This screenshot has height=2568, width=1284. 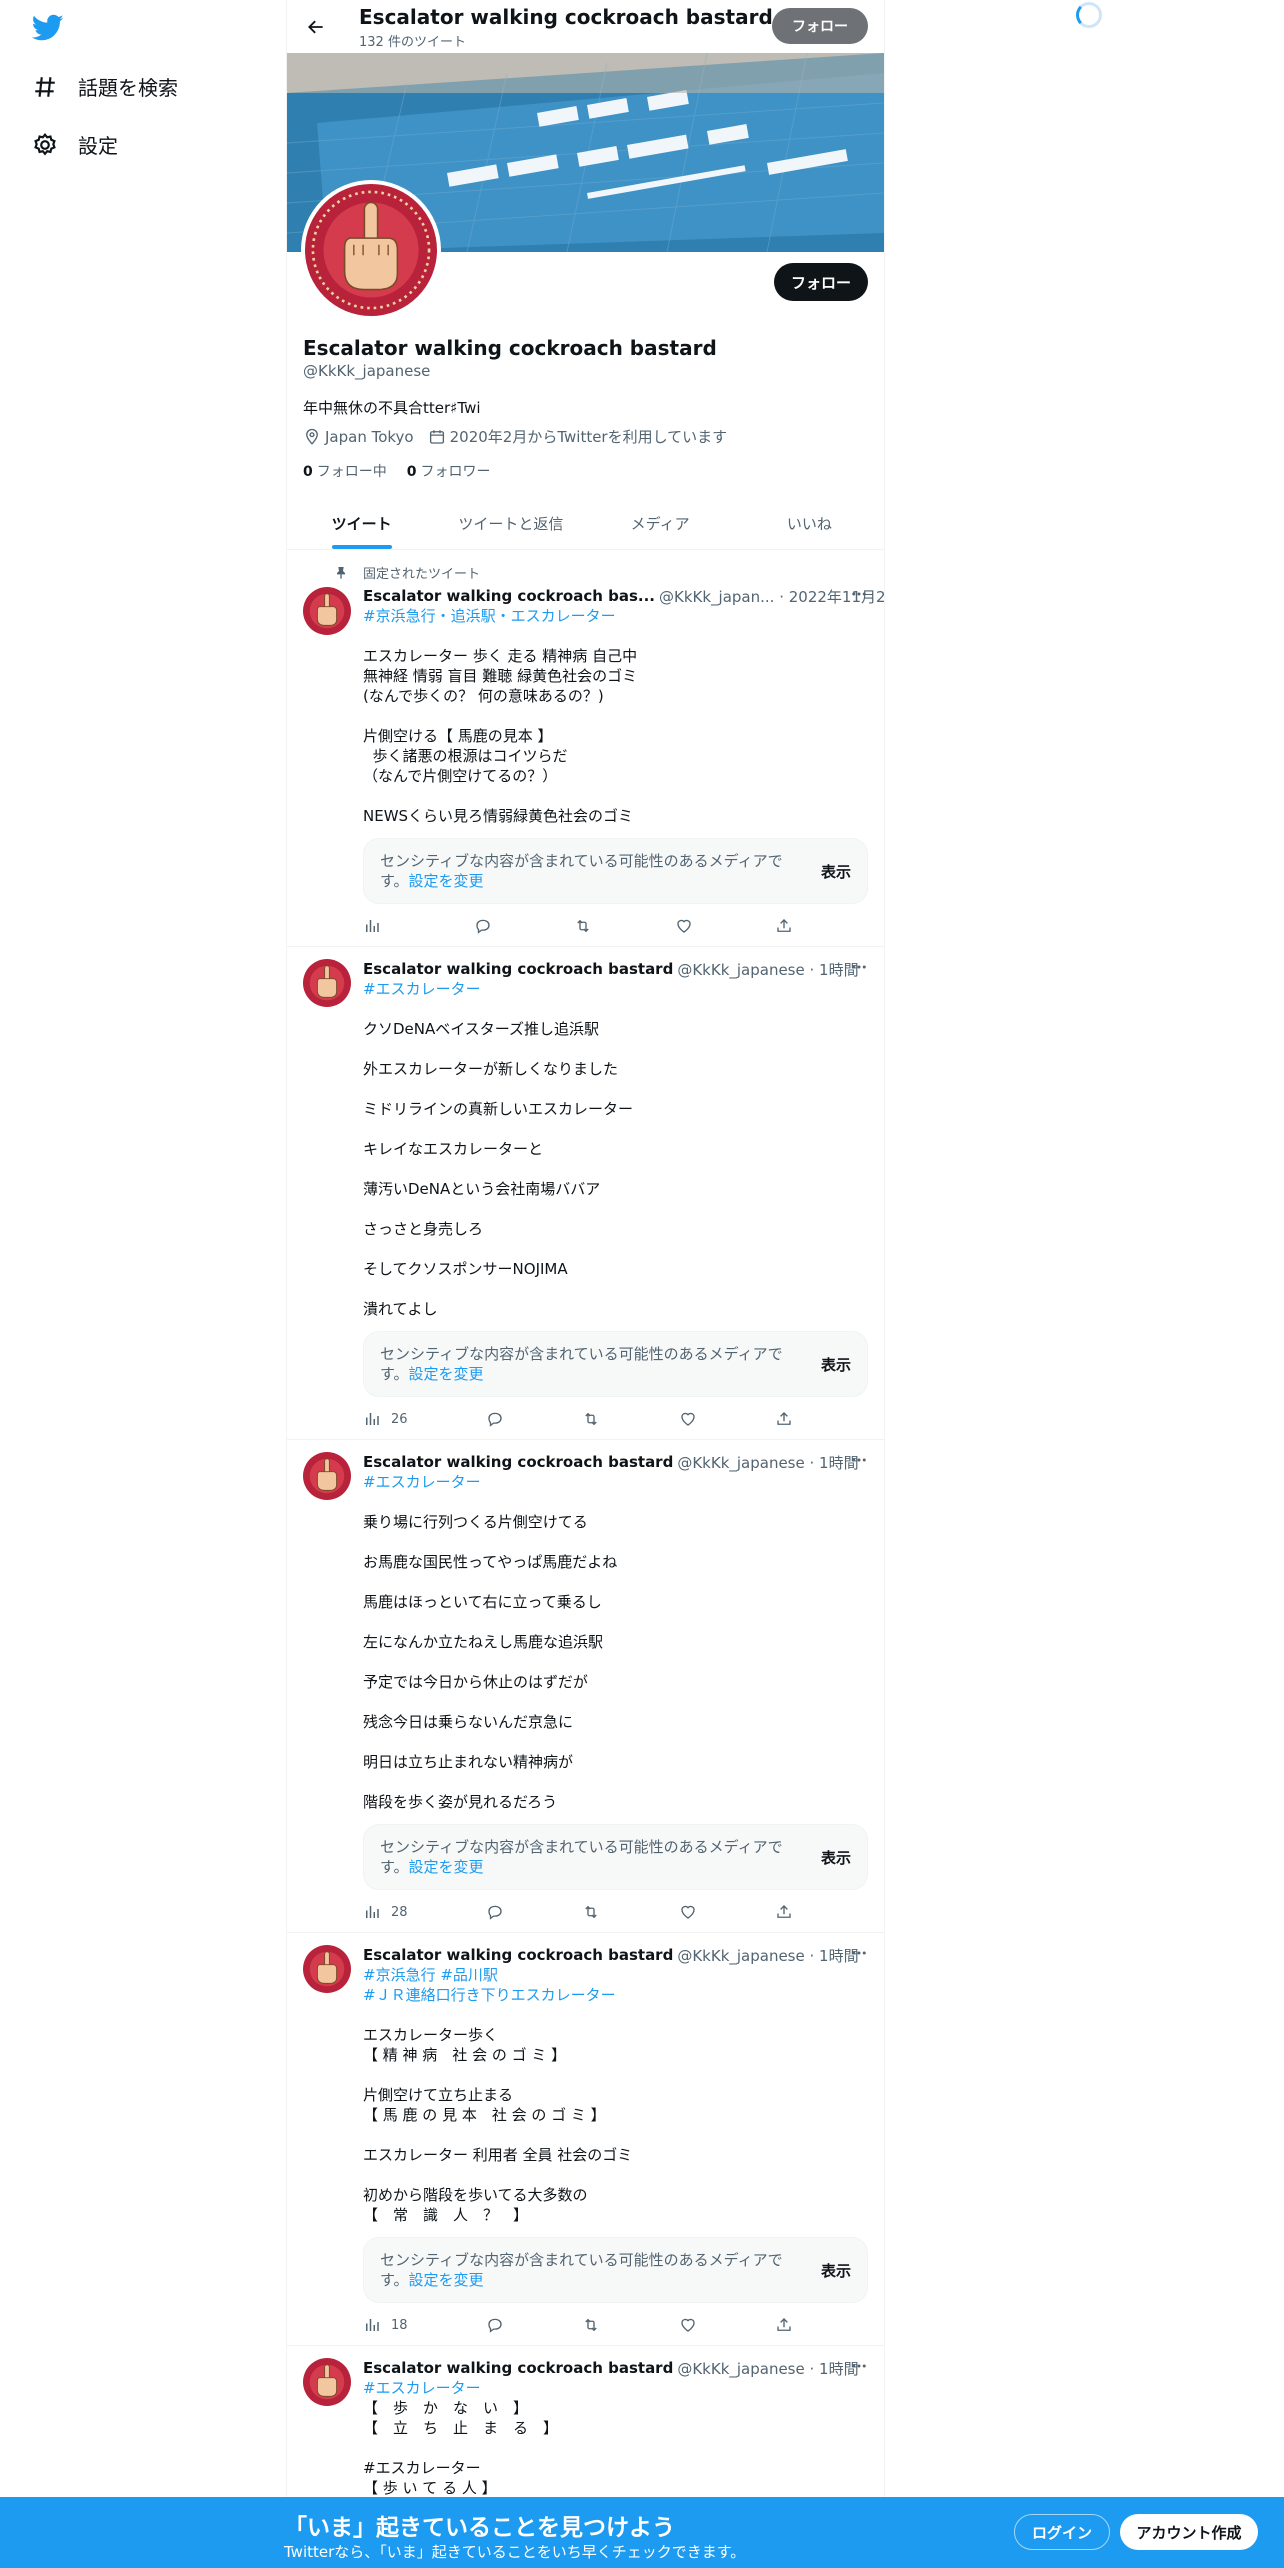 What do you see at coordinates (600, 572) in the screenshot?
I see `pinned-label: 固定されたツイート` at bounding box center [600, 572].